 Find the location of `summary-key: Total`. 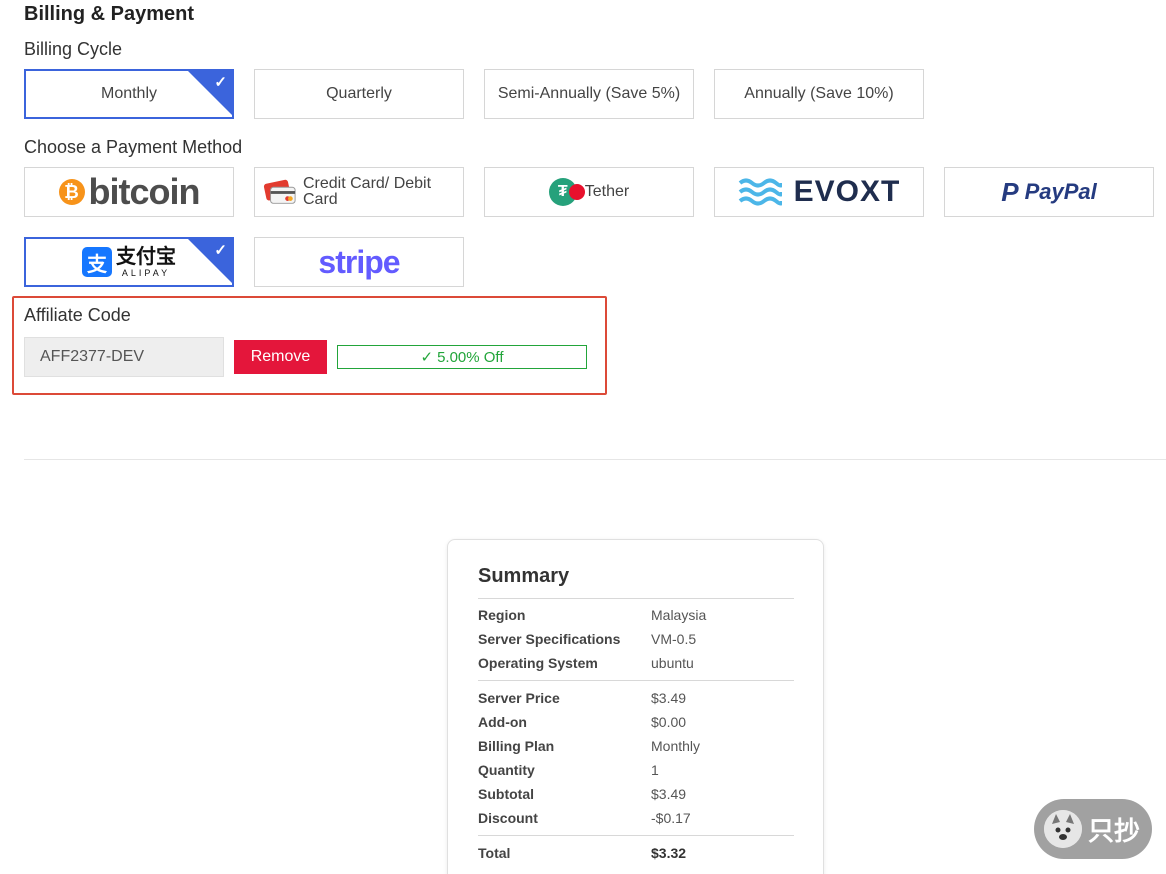

summary-key: Total is located at coordinates (494, 853).